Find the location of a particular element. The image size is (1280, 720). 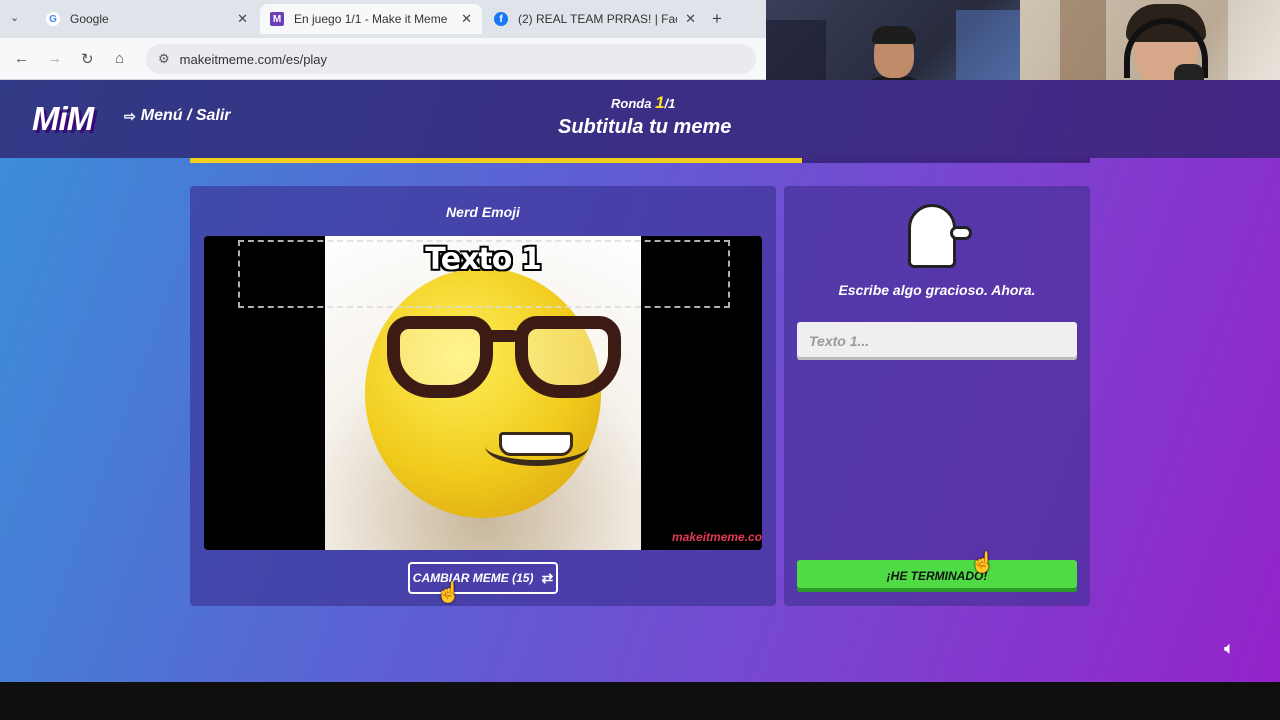

done-label: ¡HE TERMINADO! is located at coordinates (937, 576).